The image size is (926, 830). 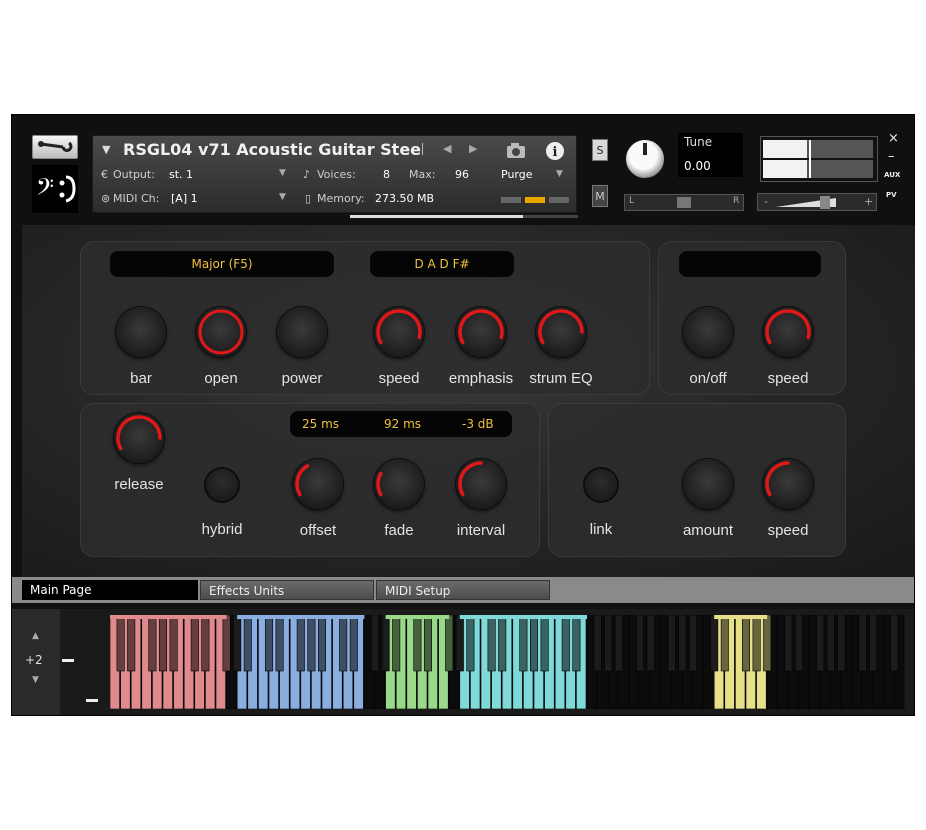 What do you see at coordinates (110, 590) in the screenshot?
I see `tab-main-page: Main Page` at bounding box center [110, 590].